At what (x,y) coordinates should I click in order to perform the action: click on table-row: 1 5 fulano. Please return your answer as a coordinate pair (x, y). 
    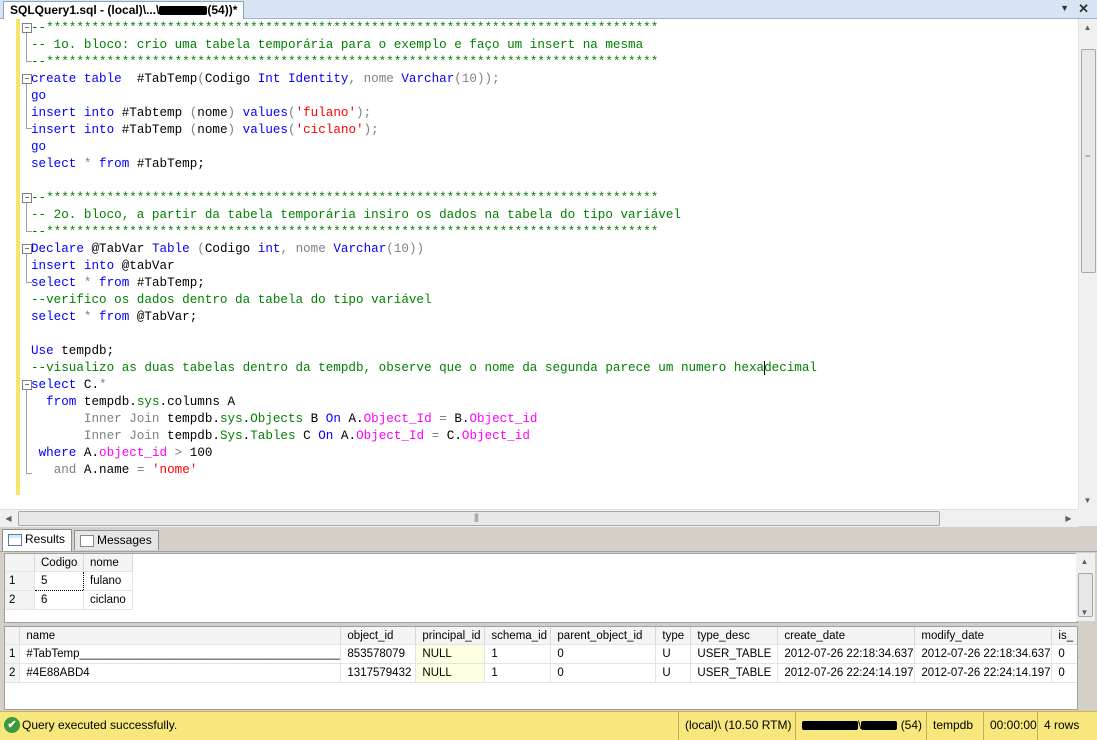
    Looking at the image, I should click on (69, 581).